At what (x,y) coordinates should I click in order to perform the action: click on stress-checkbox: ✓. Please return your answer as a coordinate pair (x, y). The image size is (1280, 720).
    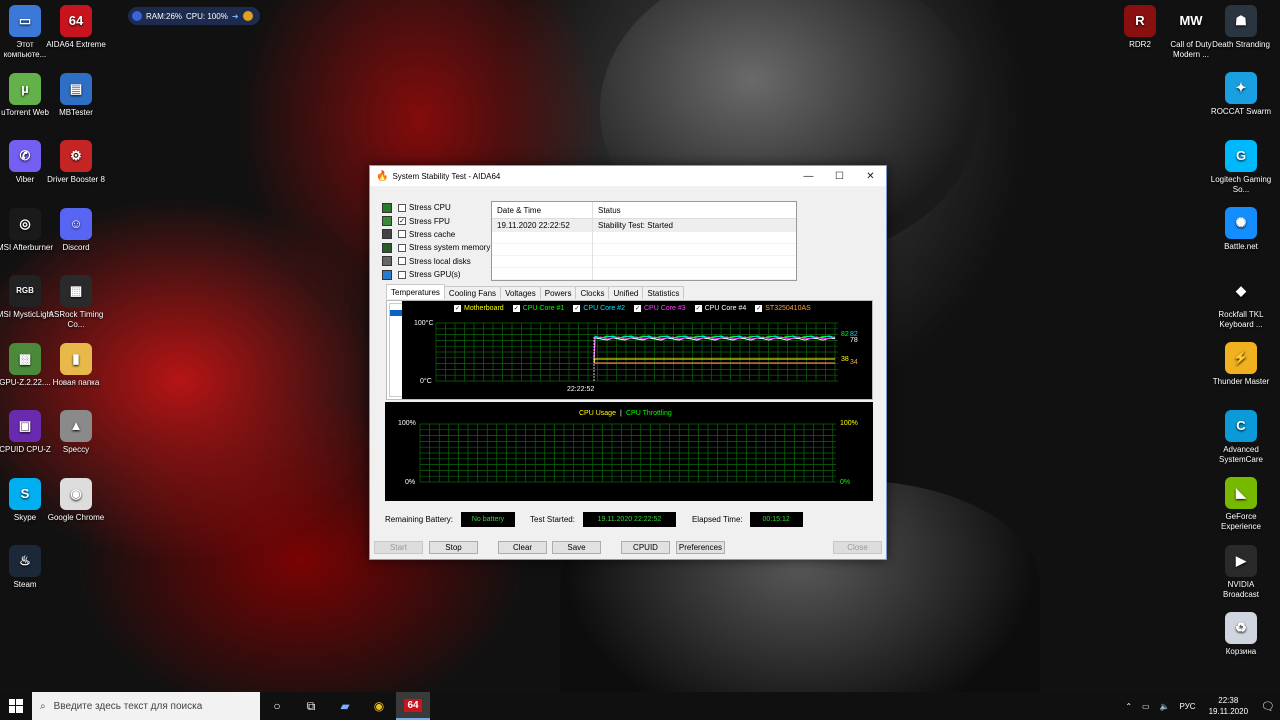
    Looking at the image, I should click on (402, 221).